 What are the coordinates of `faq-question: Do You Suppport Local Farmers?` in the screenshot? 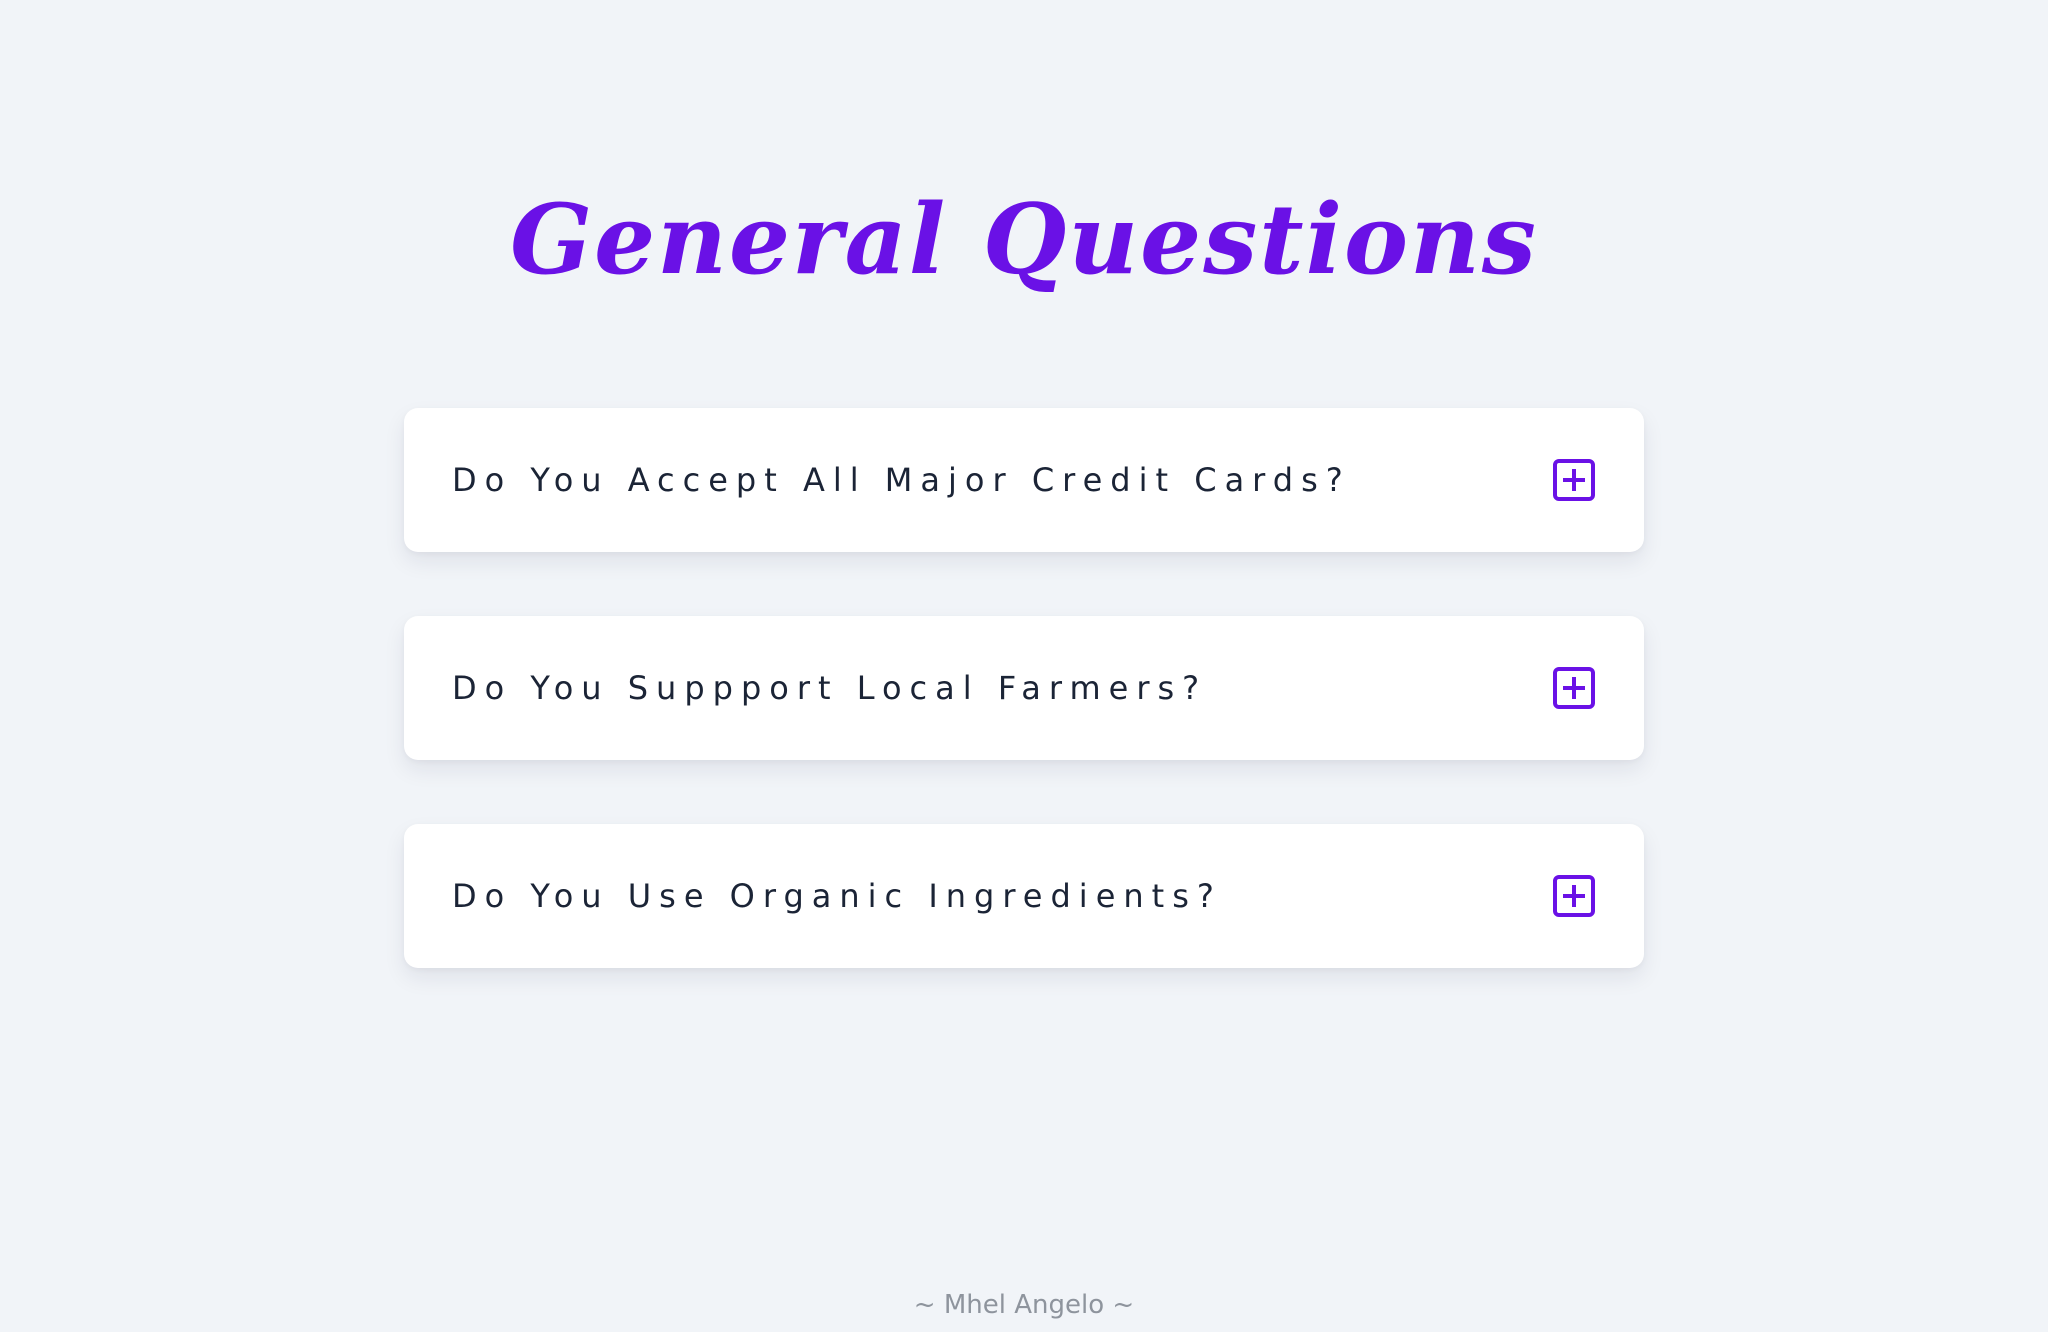 It's located at (830, 688).